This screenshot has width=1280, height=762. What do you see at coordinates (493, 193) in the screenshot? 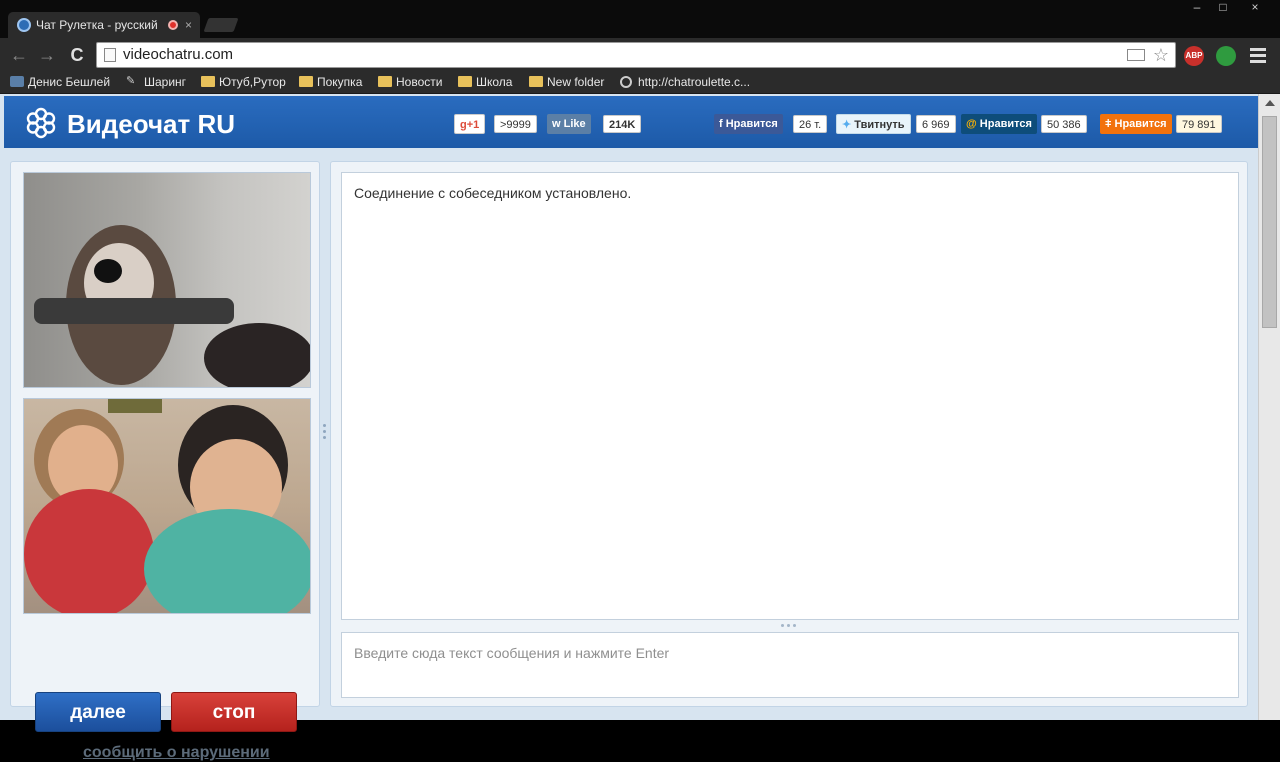
I see `chat-system-message: Соединение с собеседником установлено.` at bounding box center [493, 193].